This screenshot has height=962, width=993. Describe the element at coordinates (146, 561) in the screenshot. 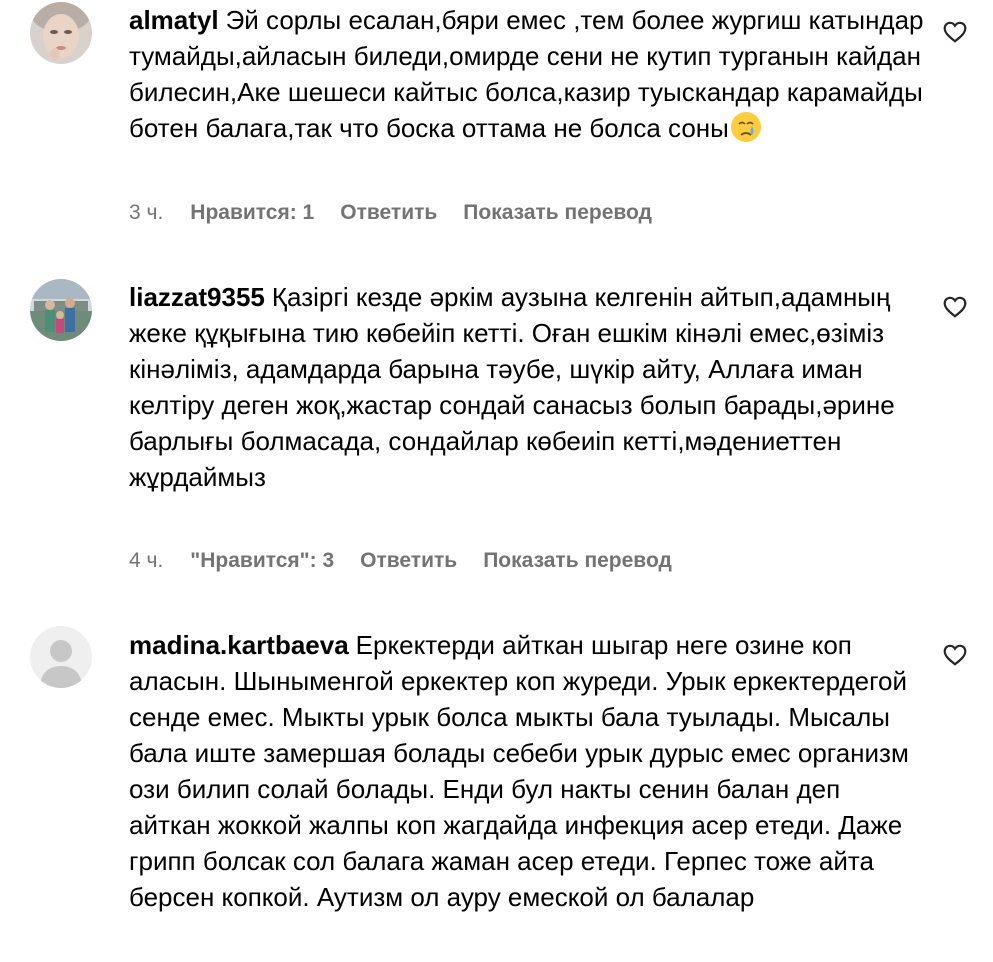

I see `comment-time: 4 ч.` at that location.